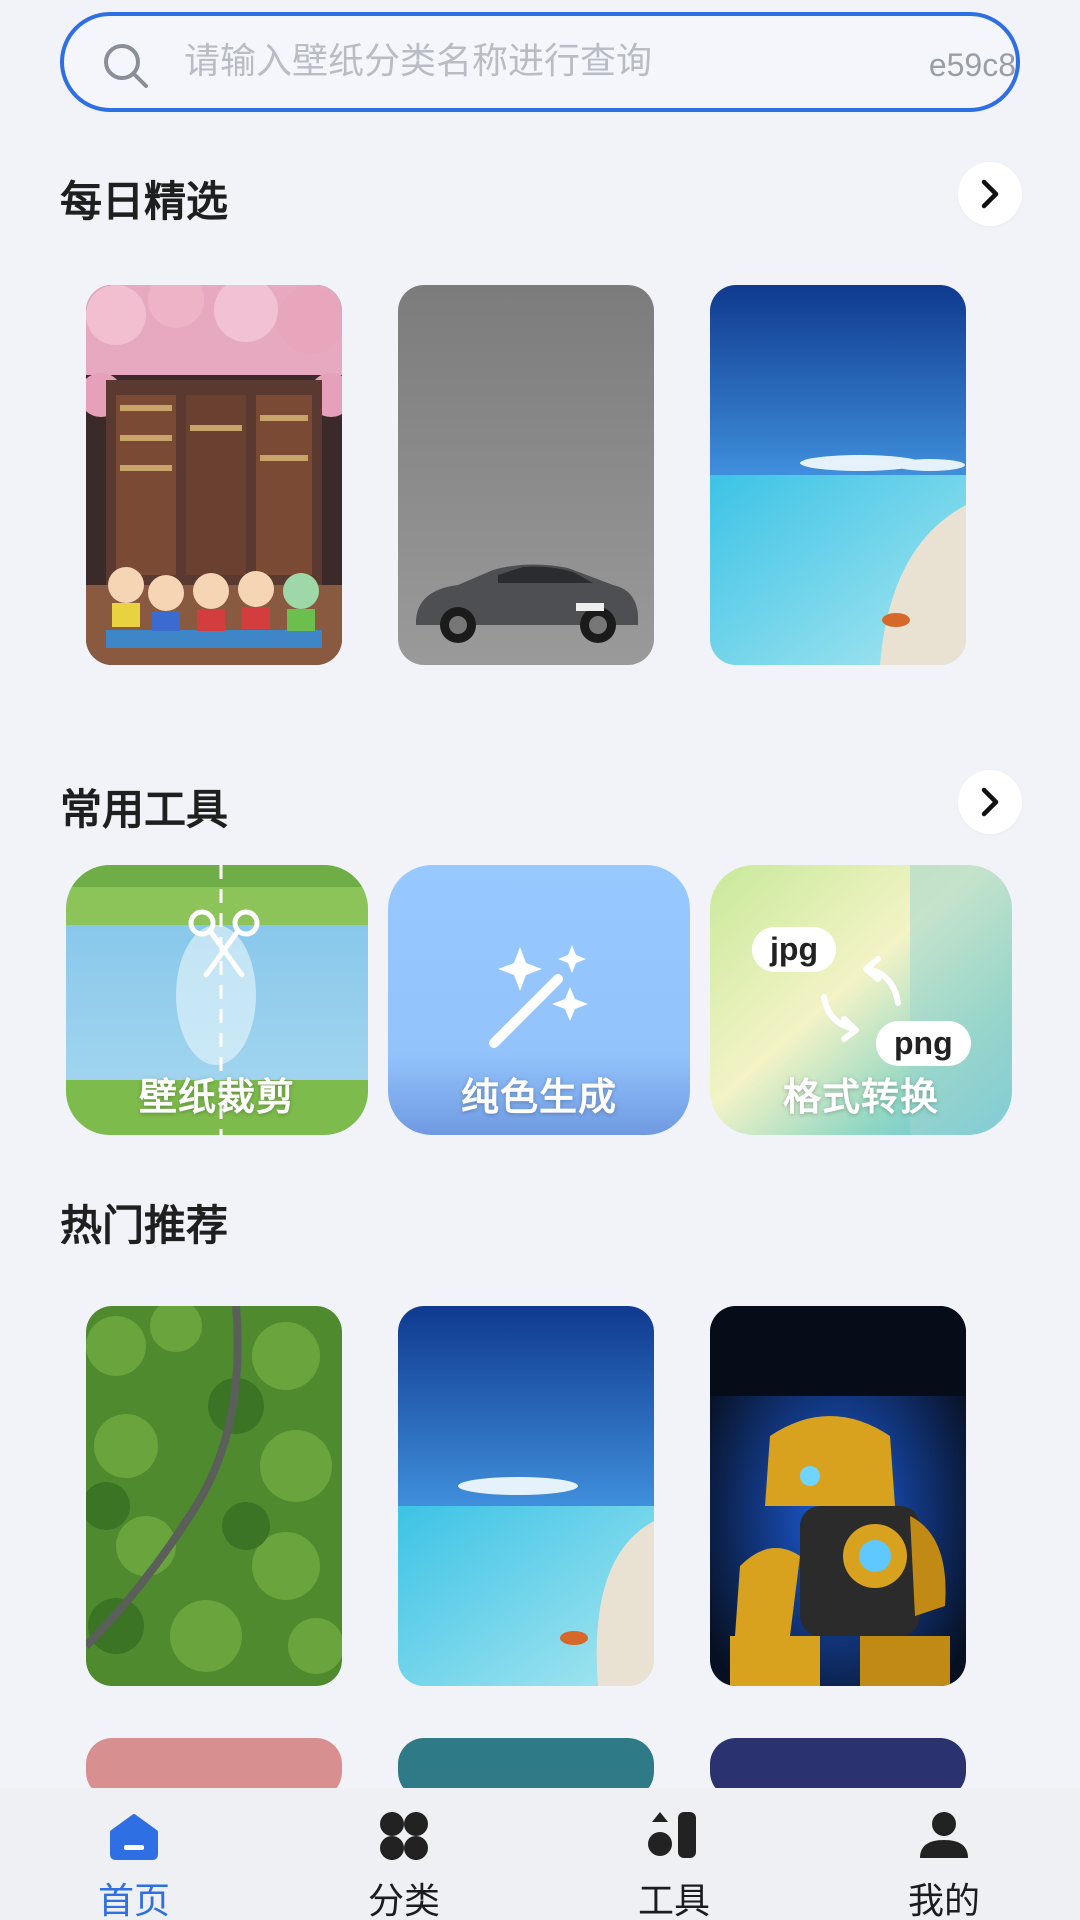 The image size is (1080, 1920). What do you see at coordinates (216, 1097) in the screenshot?
I see `tool-label: 壁纸裁剪` at bounding box center [216, 1097].